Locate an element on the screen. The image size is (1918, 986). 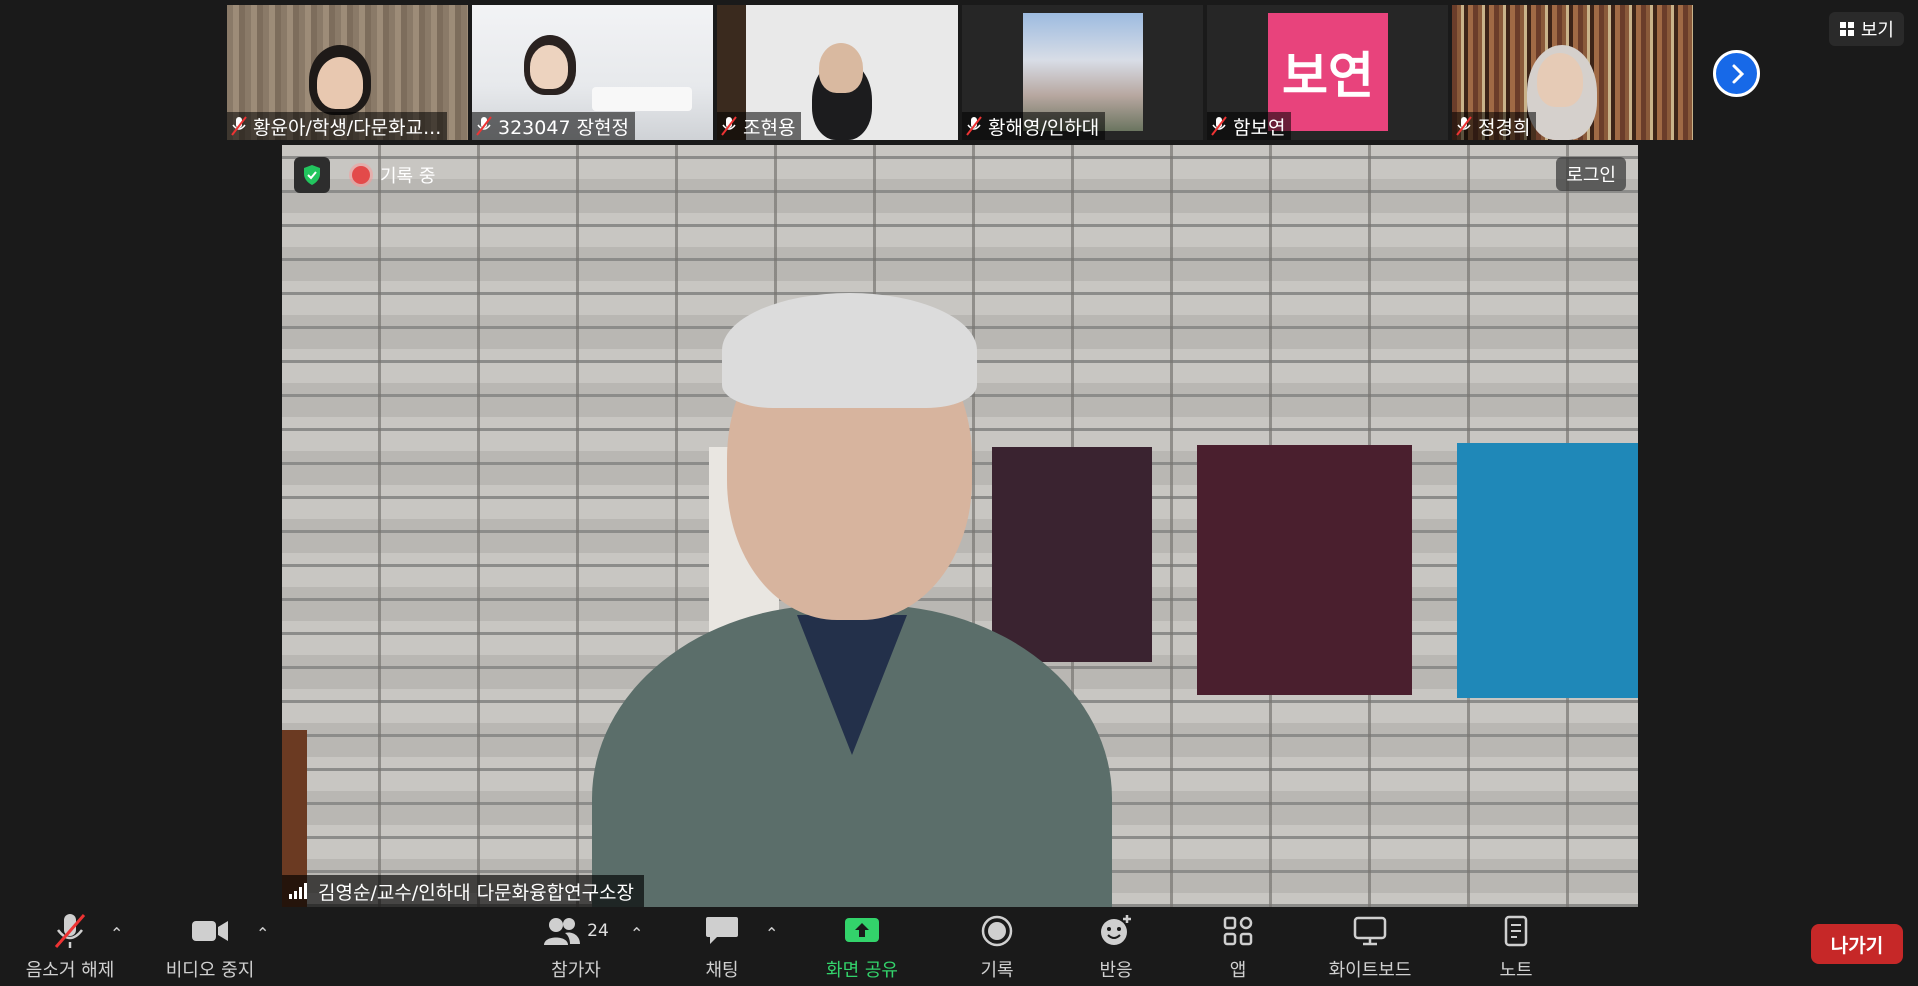
chat-button: 채팅 is located at coordinates (722, 947).